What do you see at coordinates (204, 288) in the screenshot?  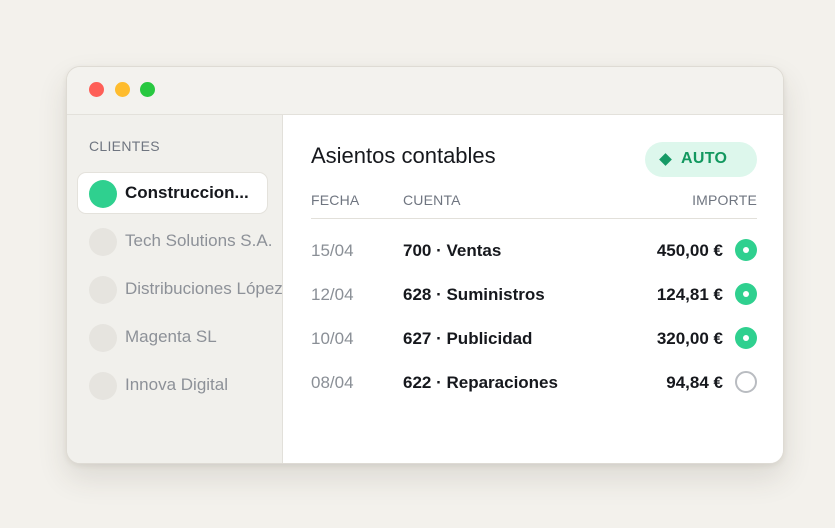 I see `client-name: Distribuciones López` at bounding box center [204, 288].